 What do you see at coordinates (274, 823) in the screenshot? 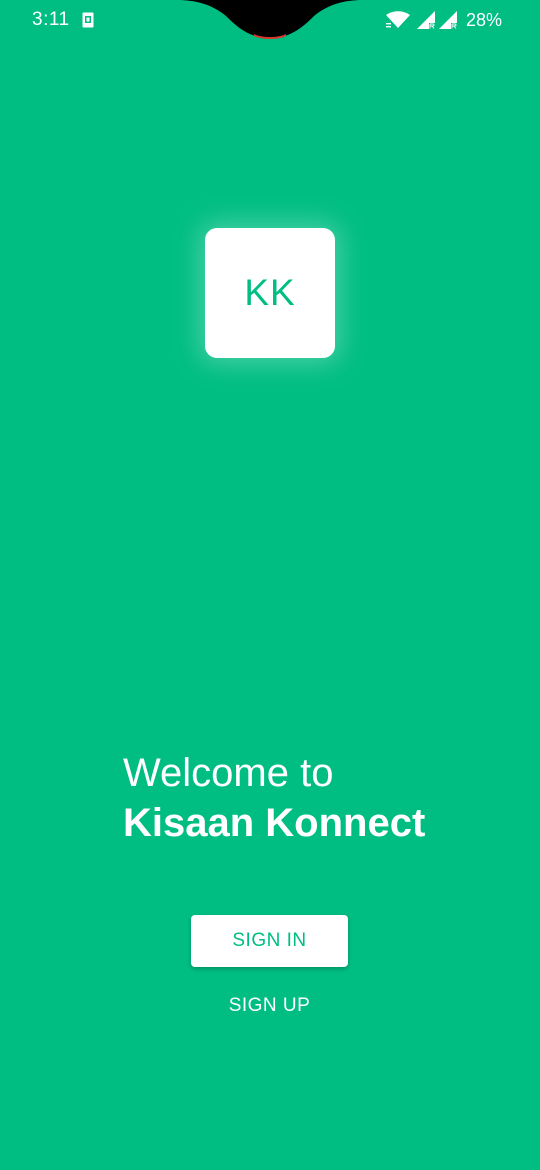
I see `app-name: Kisaan Konnect` at bounding box center [274, 823].